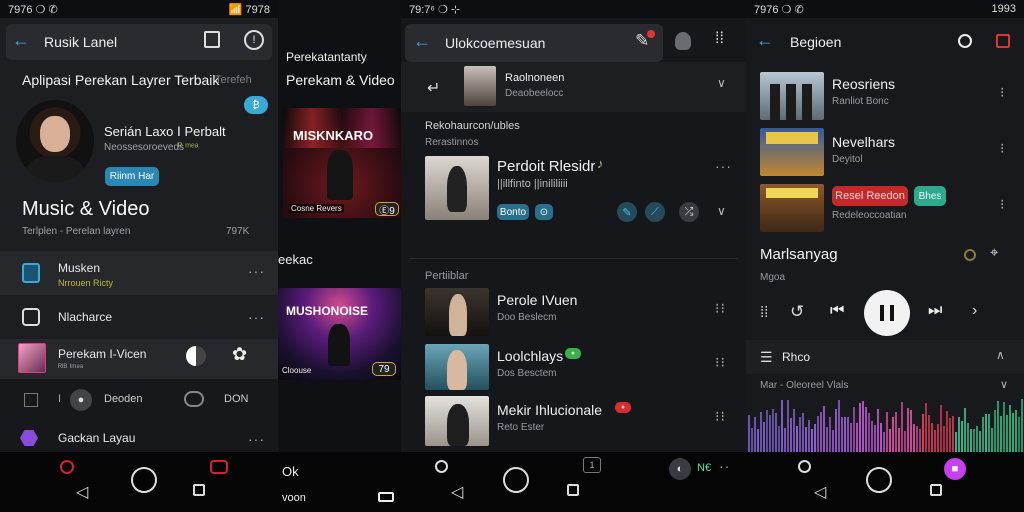 This screenshot has height=512, width=1024. What do you see at coordinates (139, 437) in the screenshot?
I see `list-item: Gackan Layau ···` at bounding box center [139, 437].